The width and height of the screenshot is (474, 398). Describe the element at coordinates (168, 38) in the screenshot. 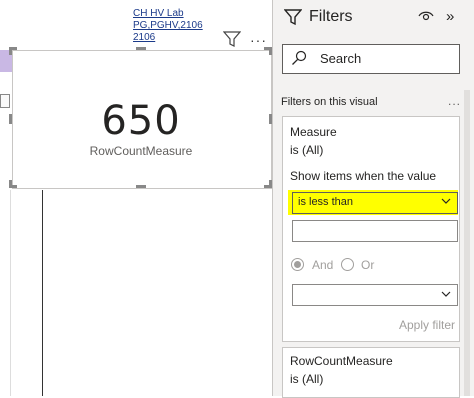

I see `visual-header-line-3: 2106` at that location.